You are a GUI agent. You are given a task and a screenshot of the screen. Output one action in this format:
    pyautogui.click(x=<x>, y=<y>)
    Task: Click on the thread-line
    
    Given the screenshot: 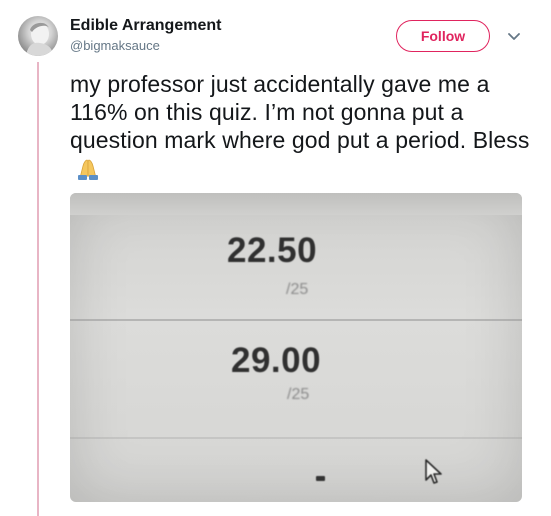 What is the action you would take?
    pyautogui.click(x=38, y=289)
    